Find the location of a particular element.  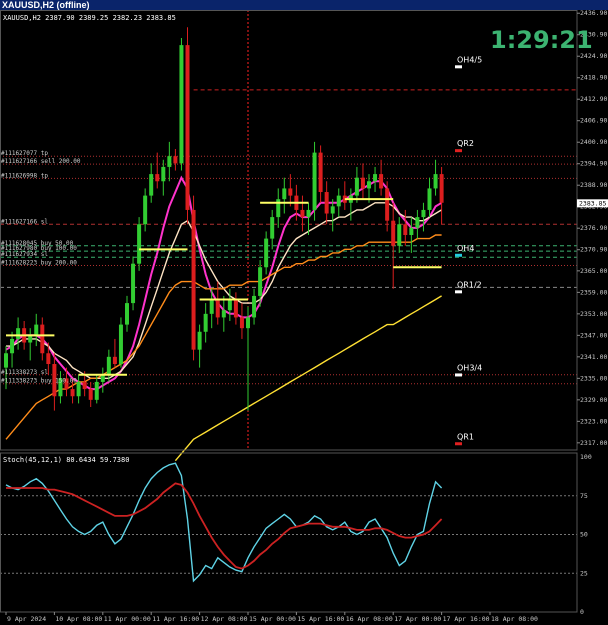

quadrant-levels: OH4/5 QR2 OH4 QR1/2 OH3/4 QR1 is located at coordinates (468, 250).